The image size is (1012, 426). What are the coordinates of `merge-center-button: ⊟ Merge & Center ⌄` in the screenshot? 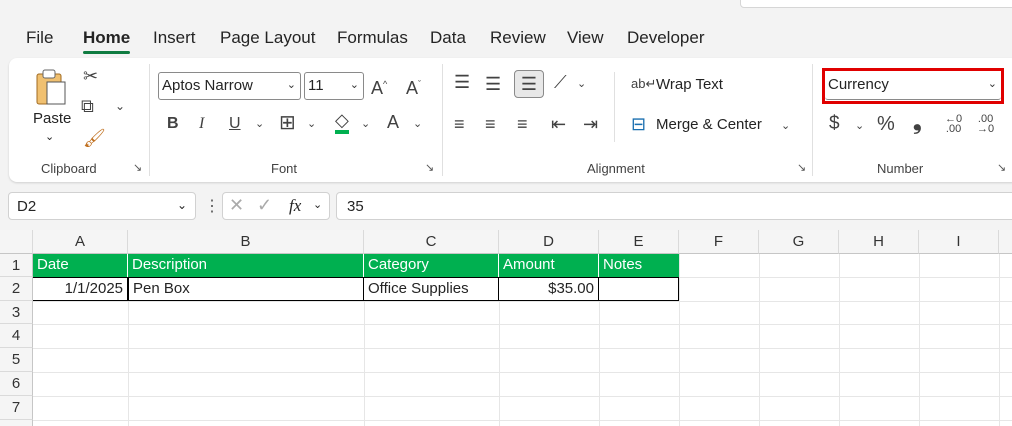 It's located at (716, 126).